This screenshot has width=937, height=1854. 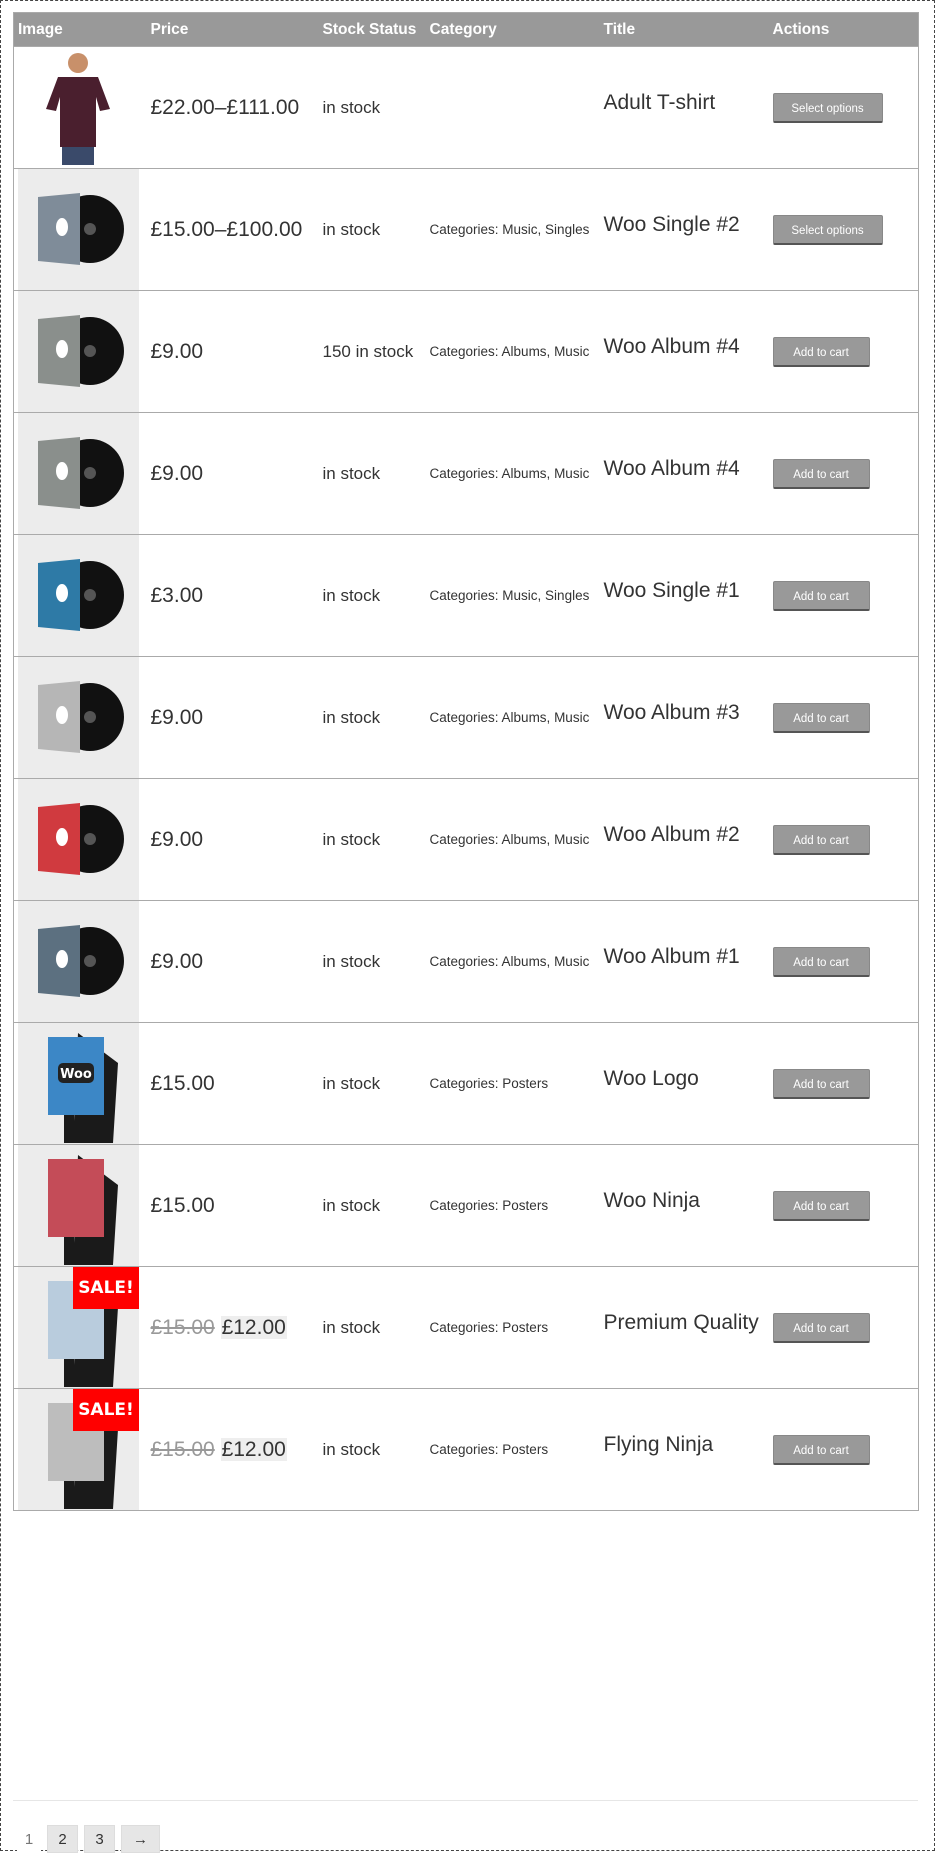 I want to click on pagination: 1 2 3 →, so click(x=88, y=1839).